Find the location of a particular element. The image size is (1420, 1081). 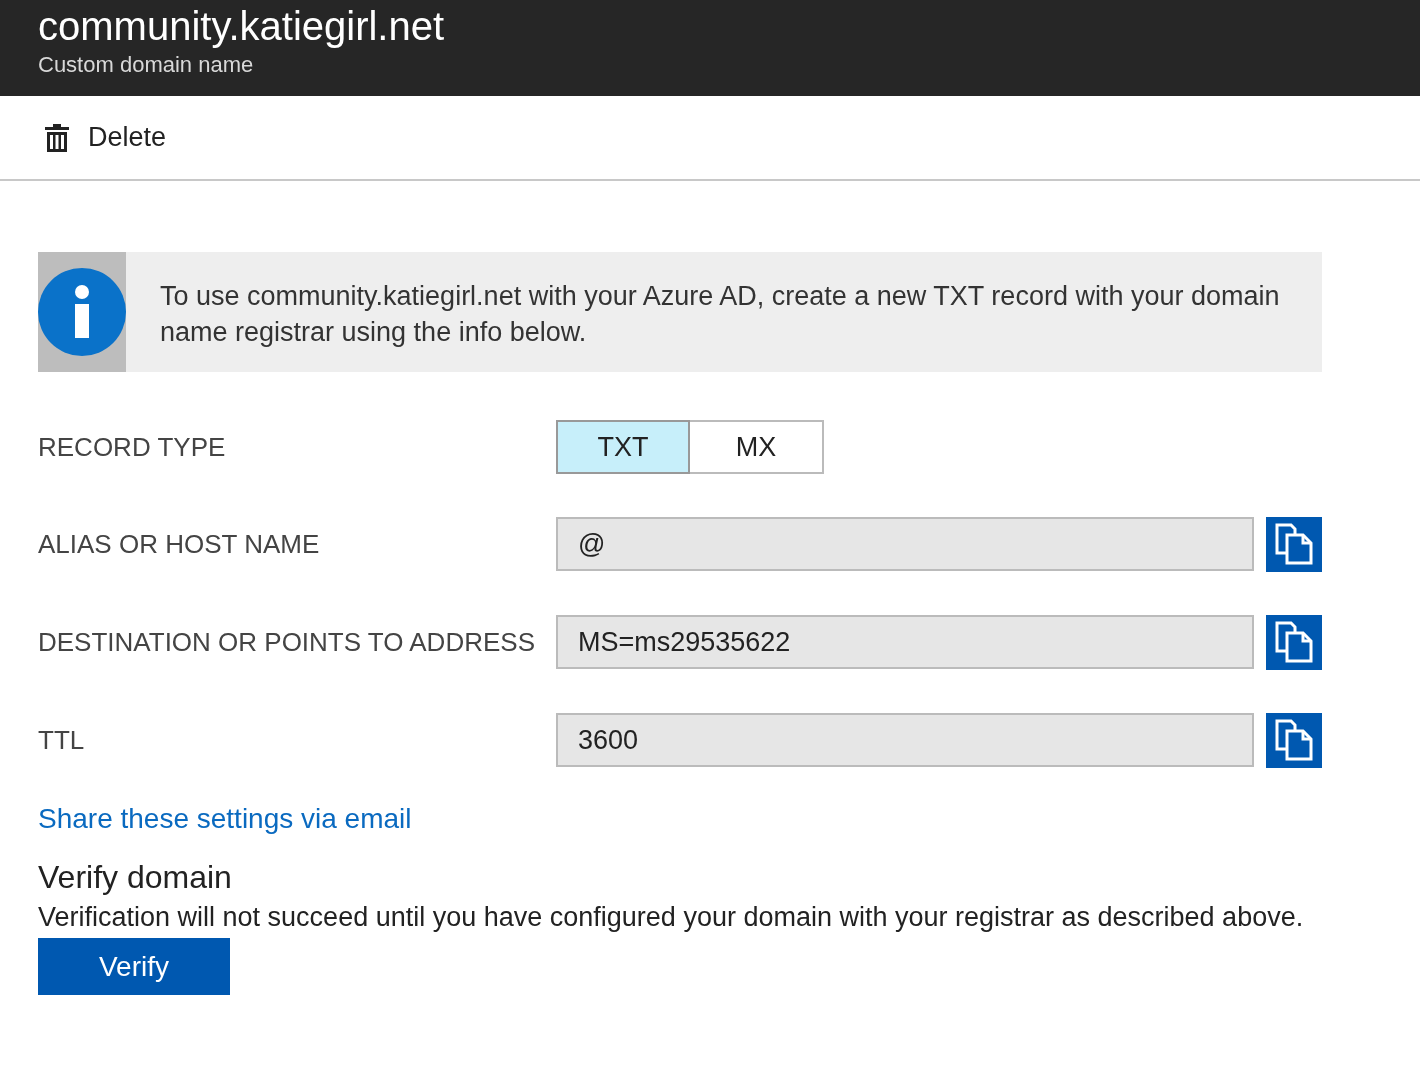

info-icon is located at coordinates (82, 312).